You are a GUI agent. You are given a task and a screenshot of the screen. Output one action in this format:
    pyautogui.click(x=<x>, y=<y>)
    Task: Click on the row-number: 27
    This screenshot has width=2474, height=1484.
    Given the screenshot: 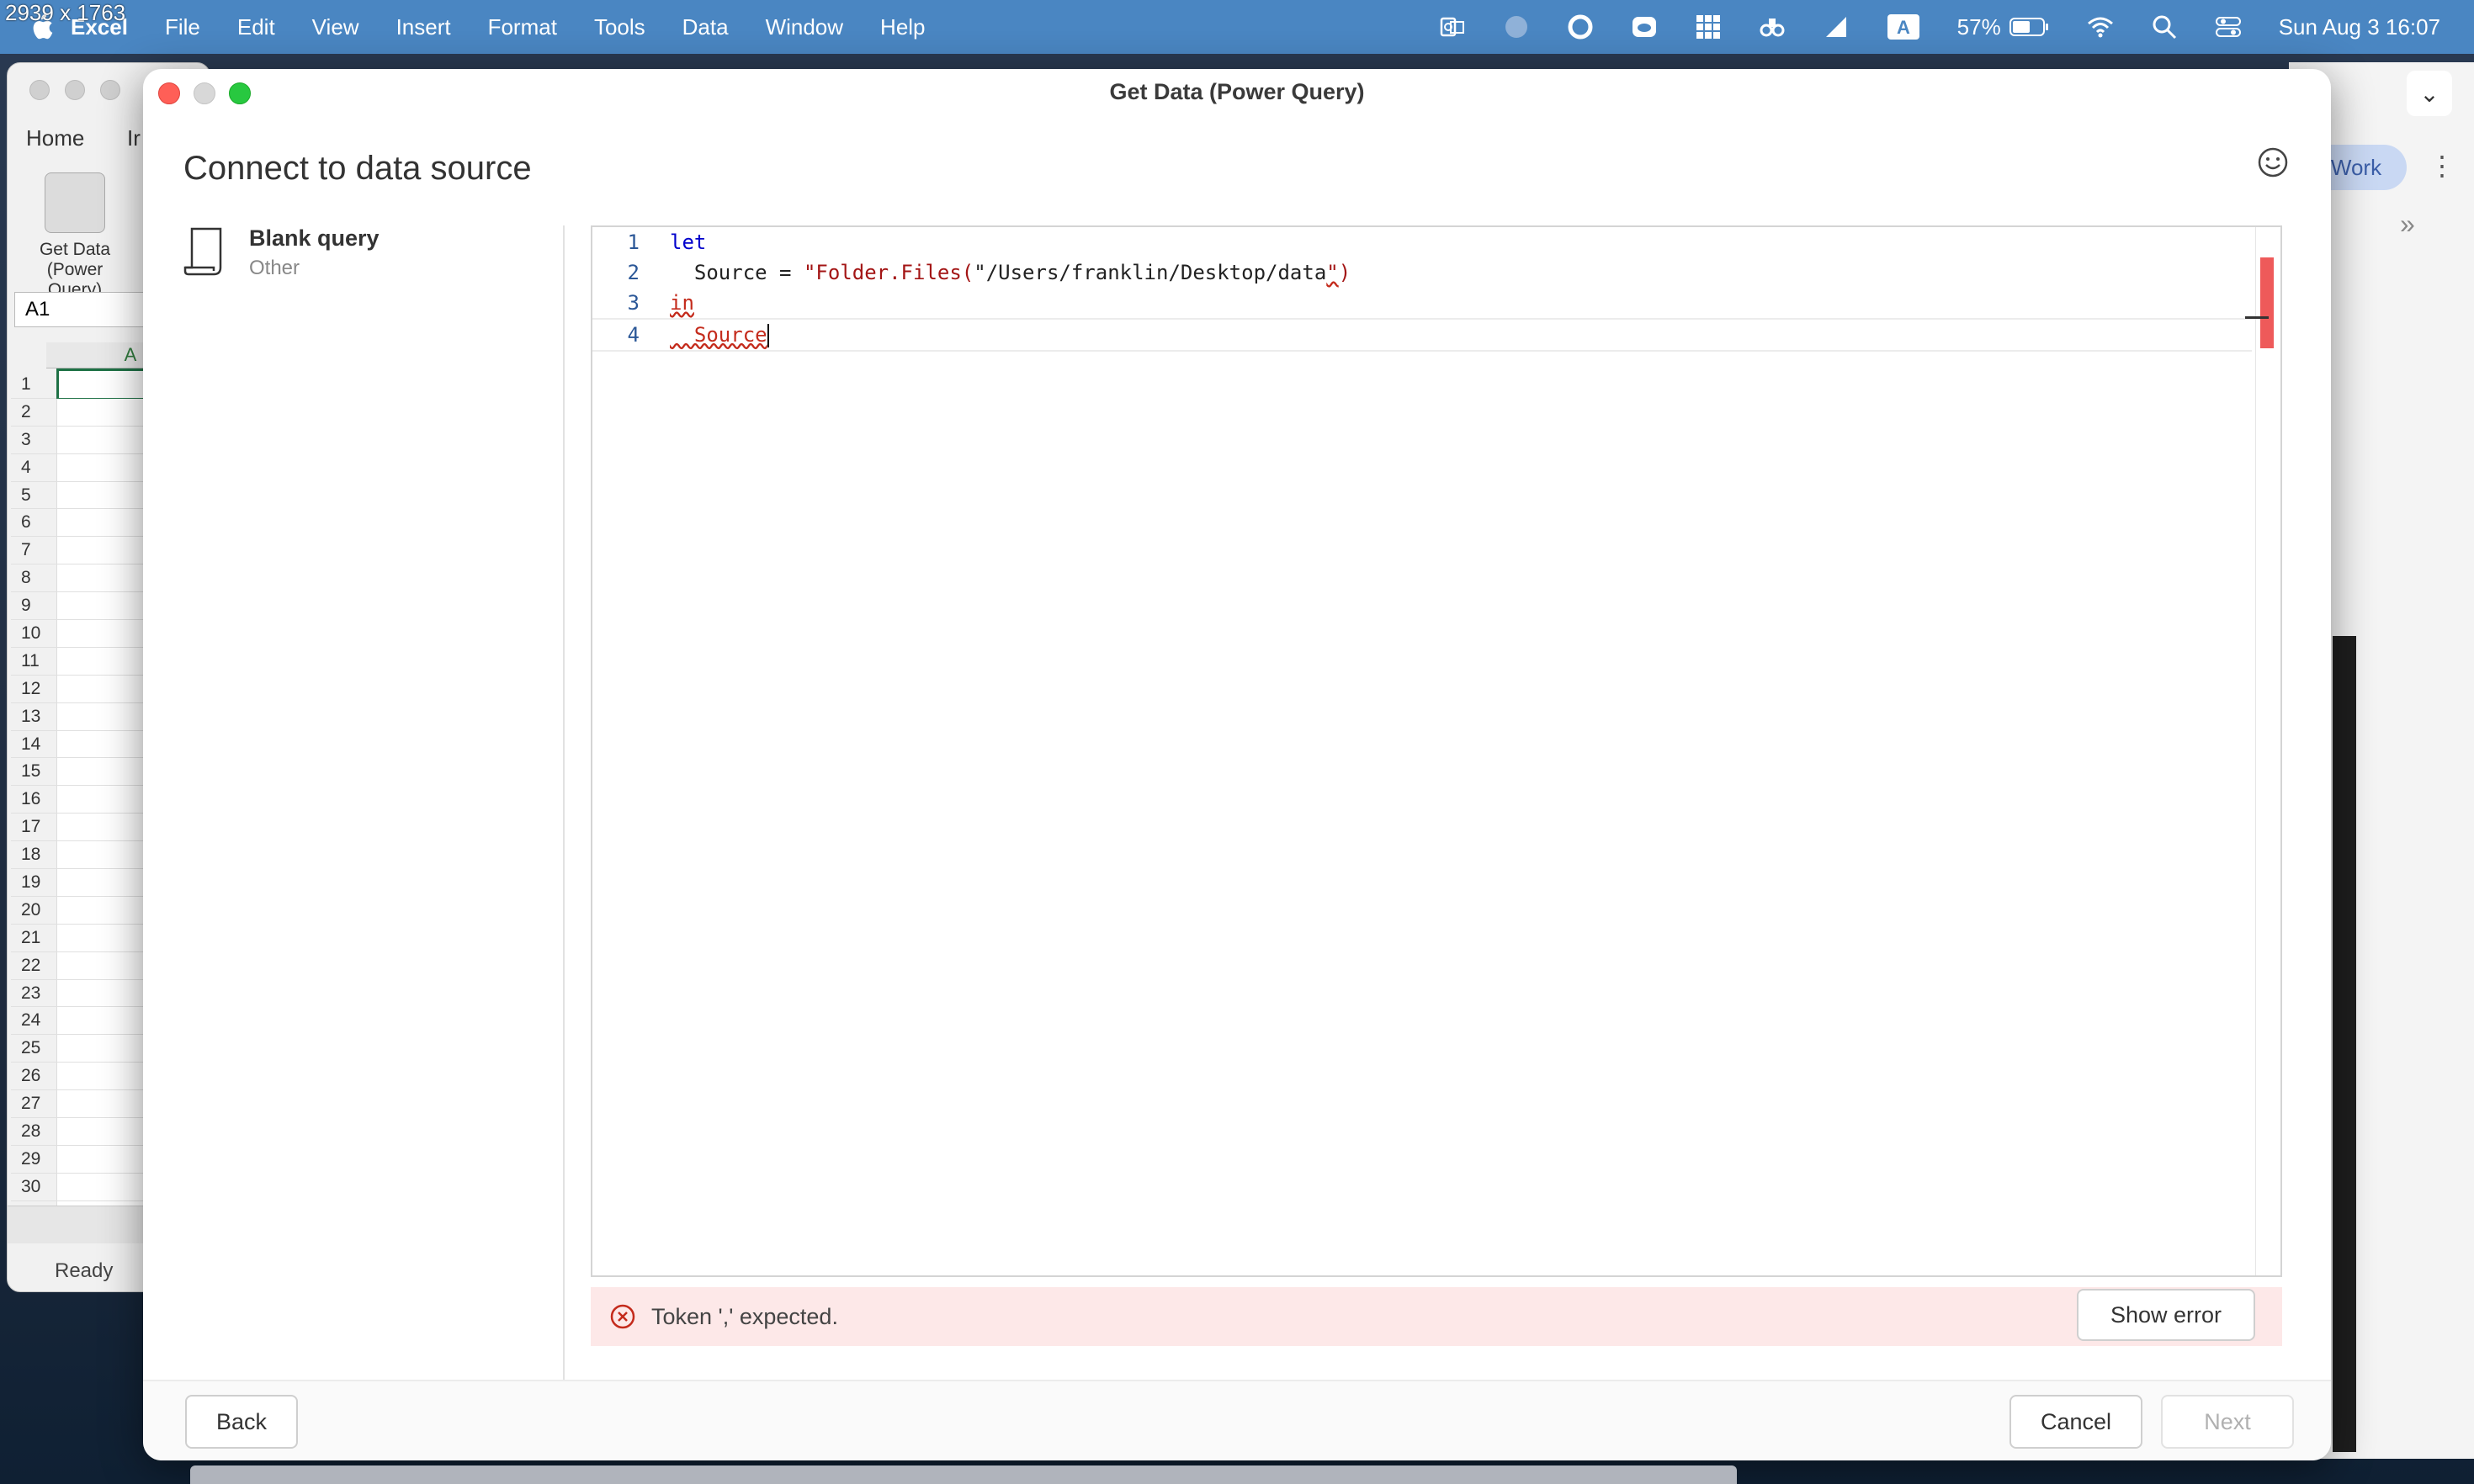 What is the action you would take?
    pyautogui.click(x=31, y=1104)
    